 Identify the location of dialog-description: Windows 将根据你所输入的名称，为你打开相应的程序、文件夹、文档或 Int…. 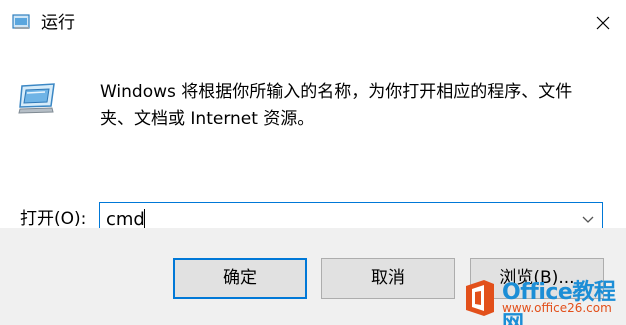
(336, 105).